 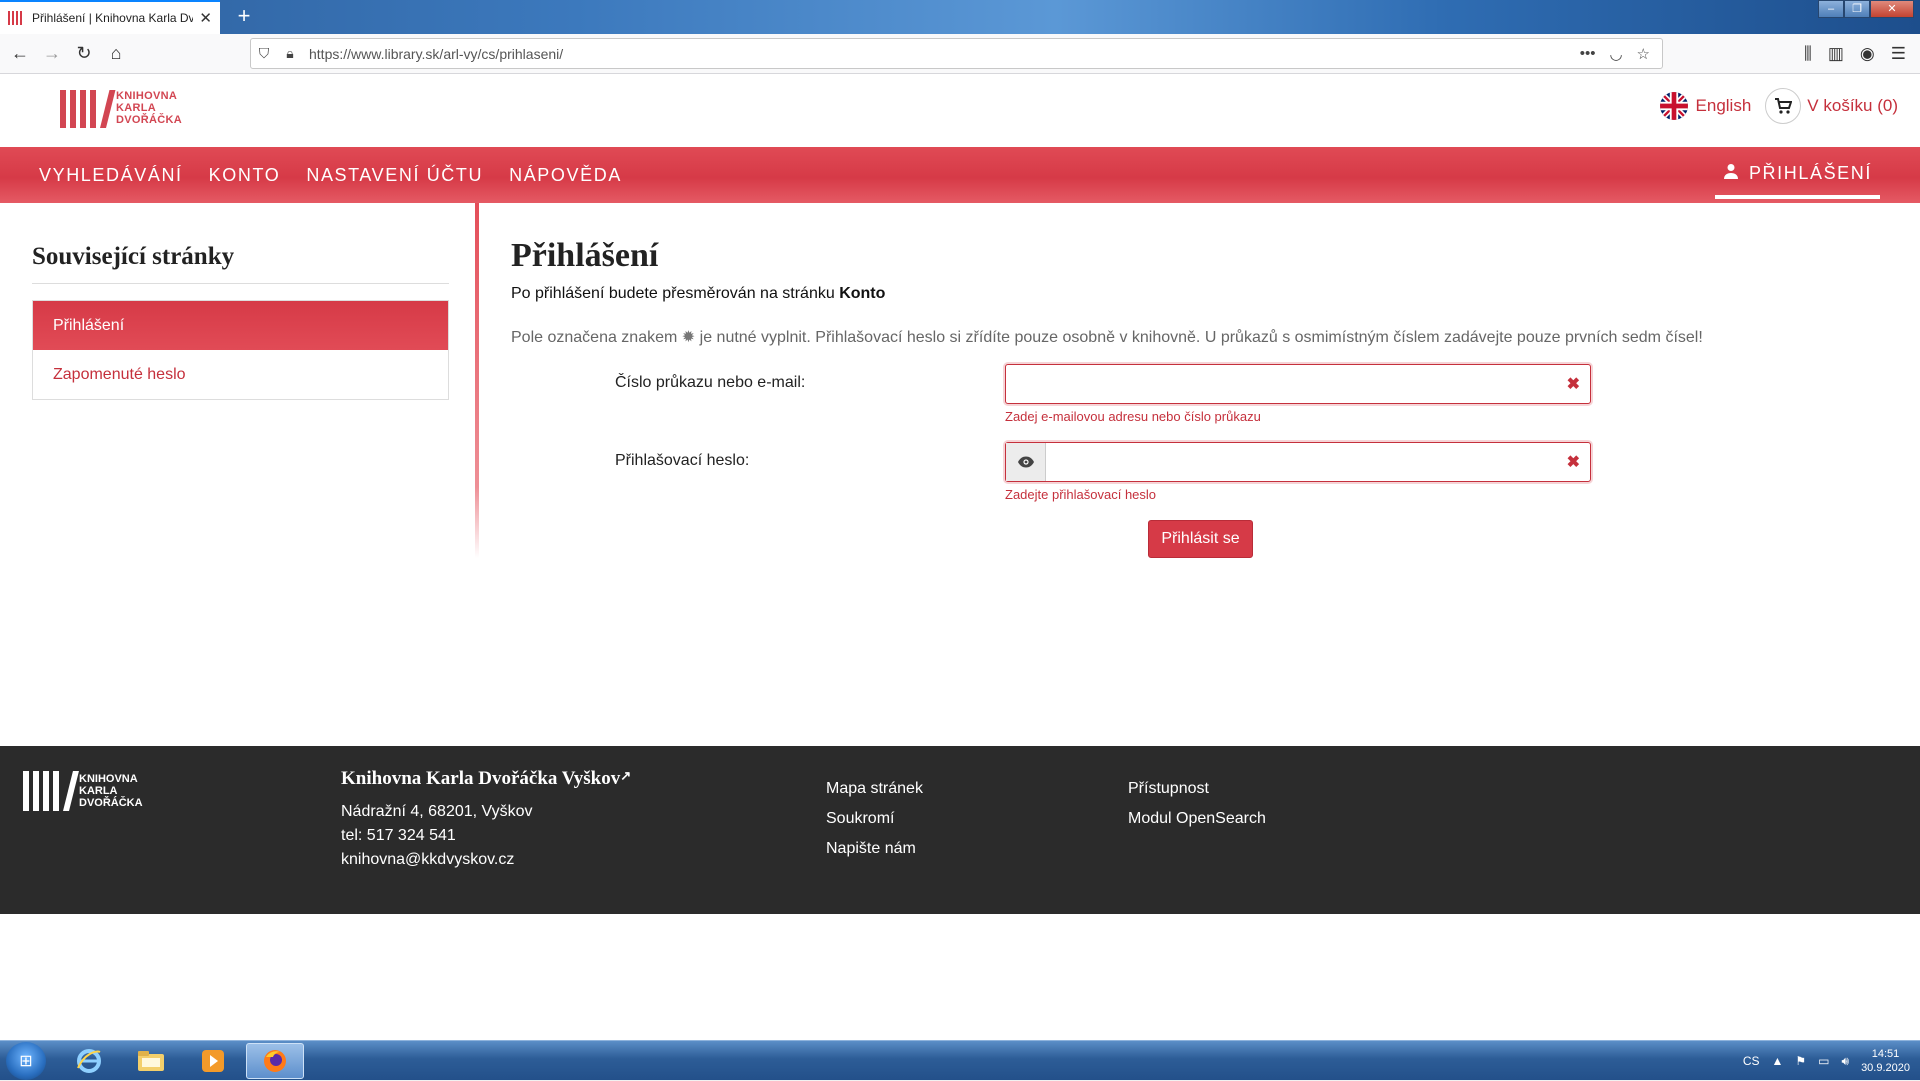 What do you see at coordinates (394, 175) in the screenshot?
I see `nav-item-settings: NASTAVENÍ ÚČTU` at bounding box center [394, 175].